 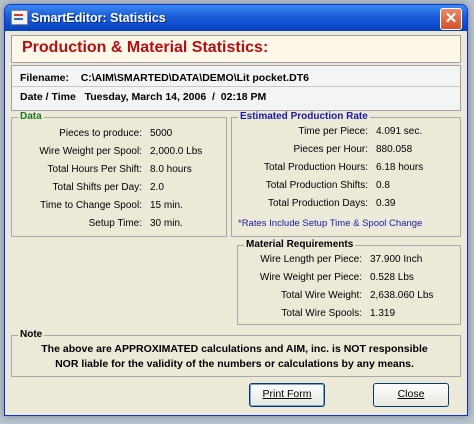 What do you see at coordinates (330, 149) in the screenshot?
I see `rate-row-label: Pieces per Hour:` at bounding box center [330, 149].